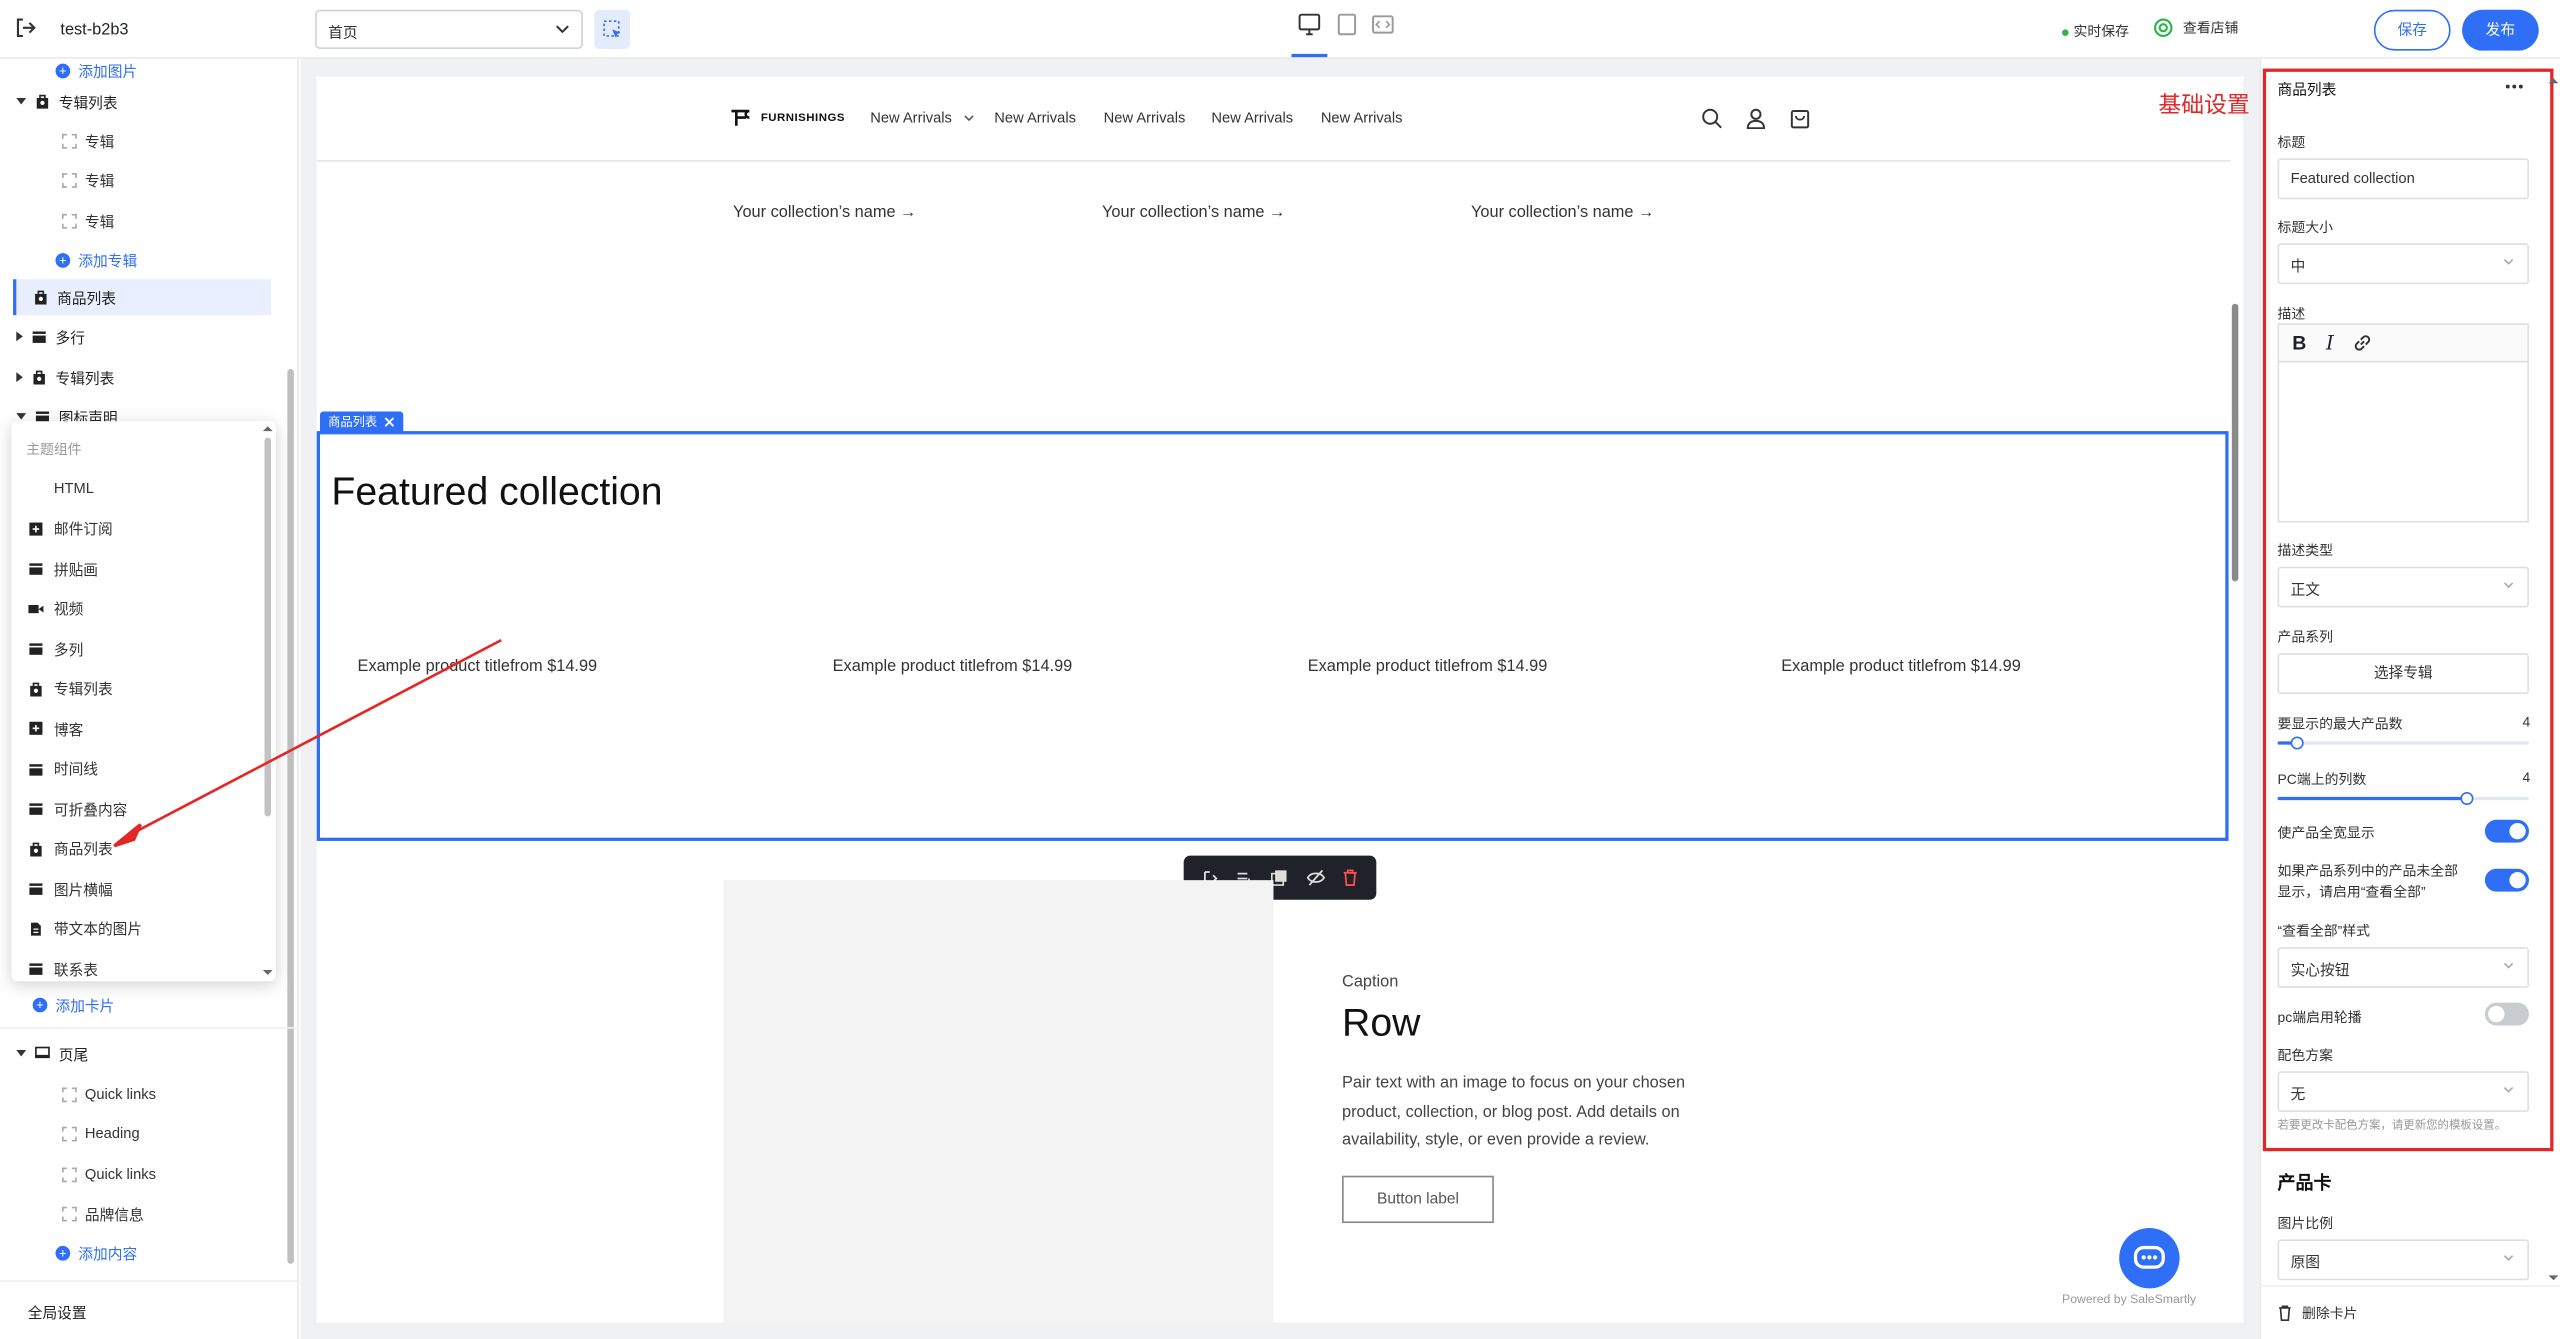  What do you see at coordinates (61, 488) in the screenshot?
I see `component-option: HTML` at bounding box center [61, 488].